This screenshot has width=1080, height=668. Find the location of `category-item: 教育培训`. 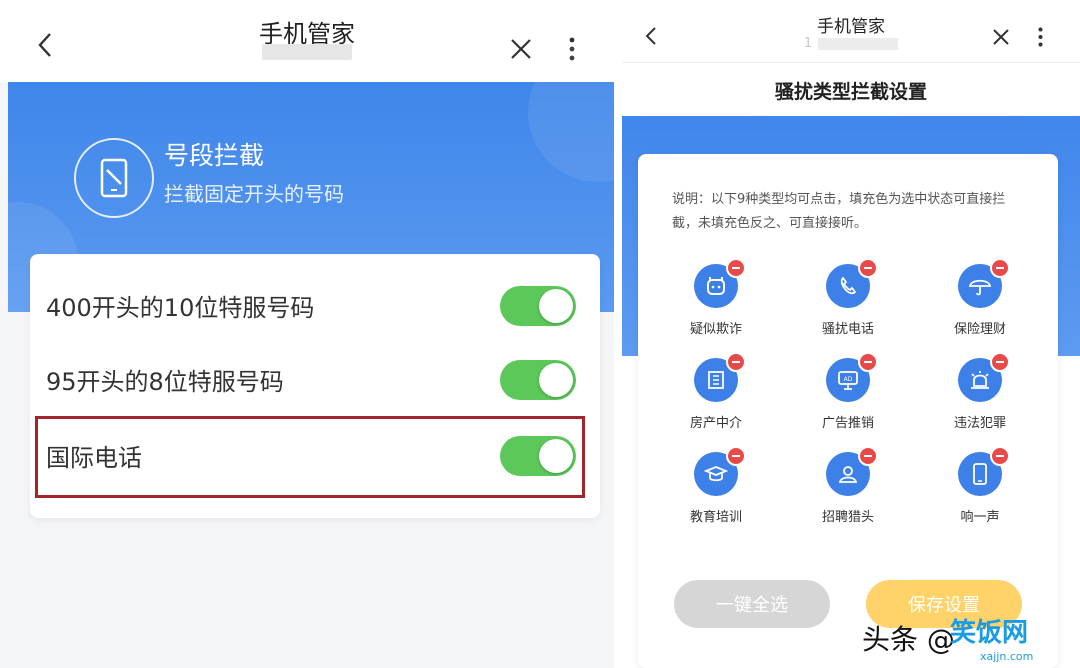

category-item: 教育培训 is located at coordinates (716, 485).